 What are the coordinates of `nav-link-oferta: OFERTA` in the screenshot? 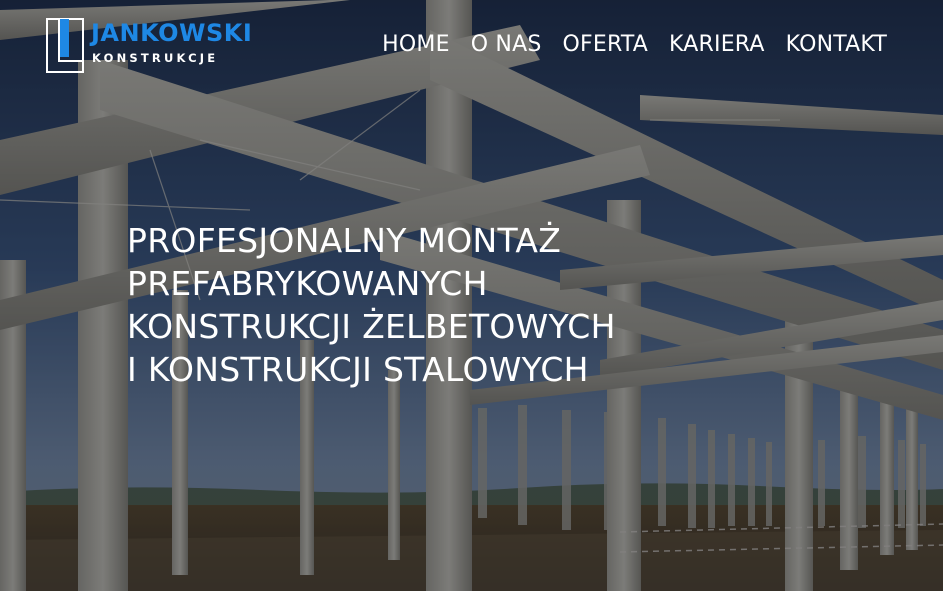 It's located at (606, 45).